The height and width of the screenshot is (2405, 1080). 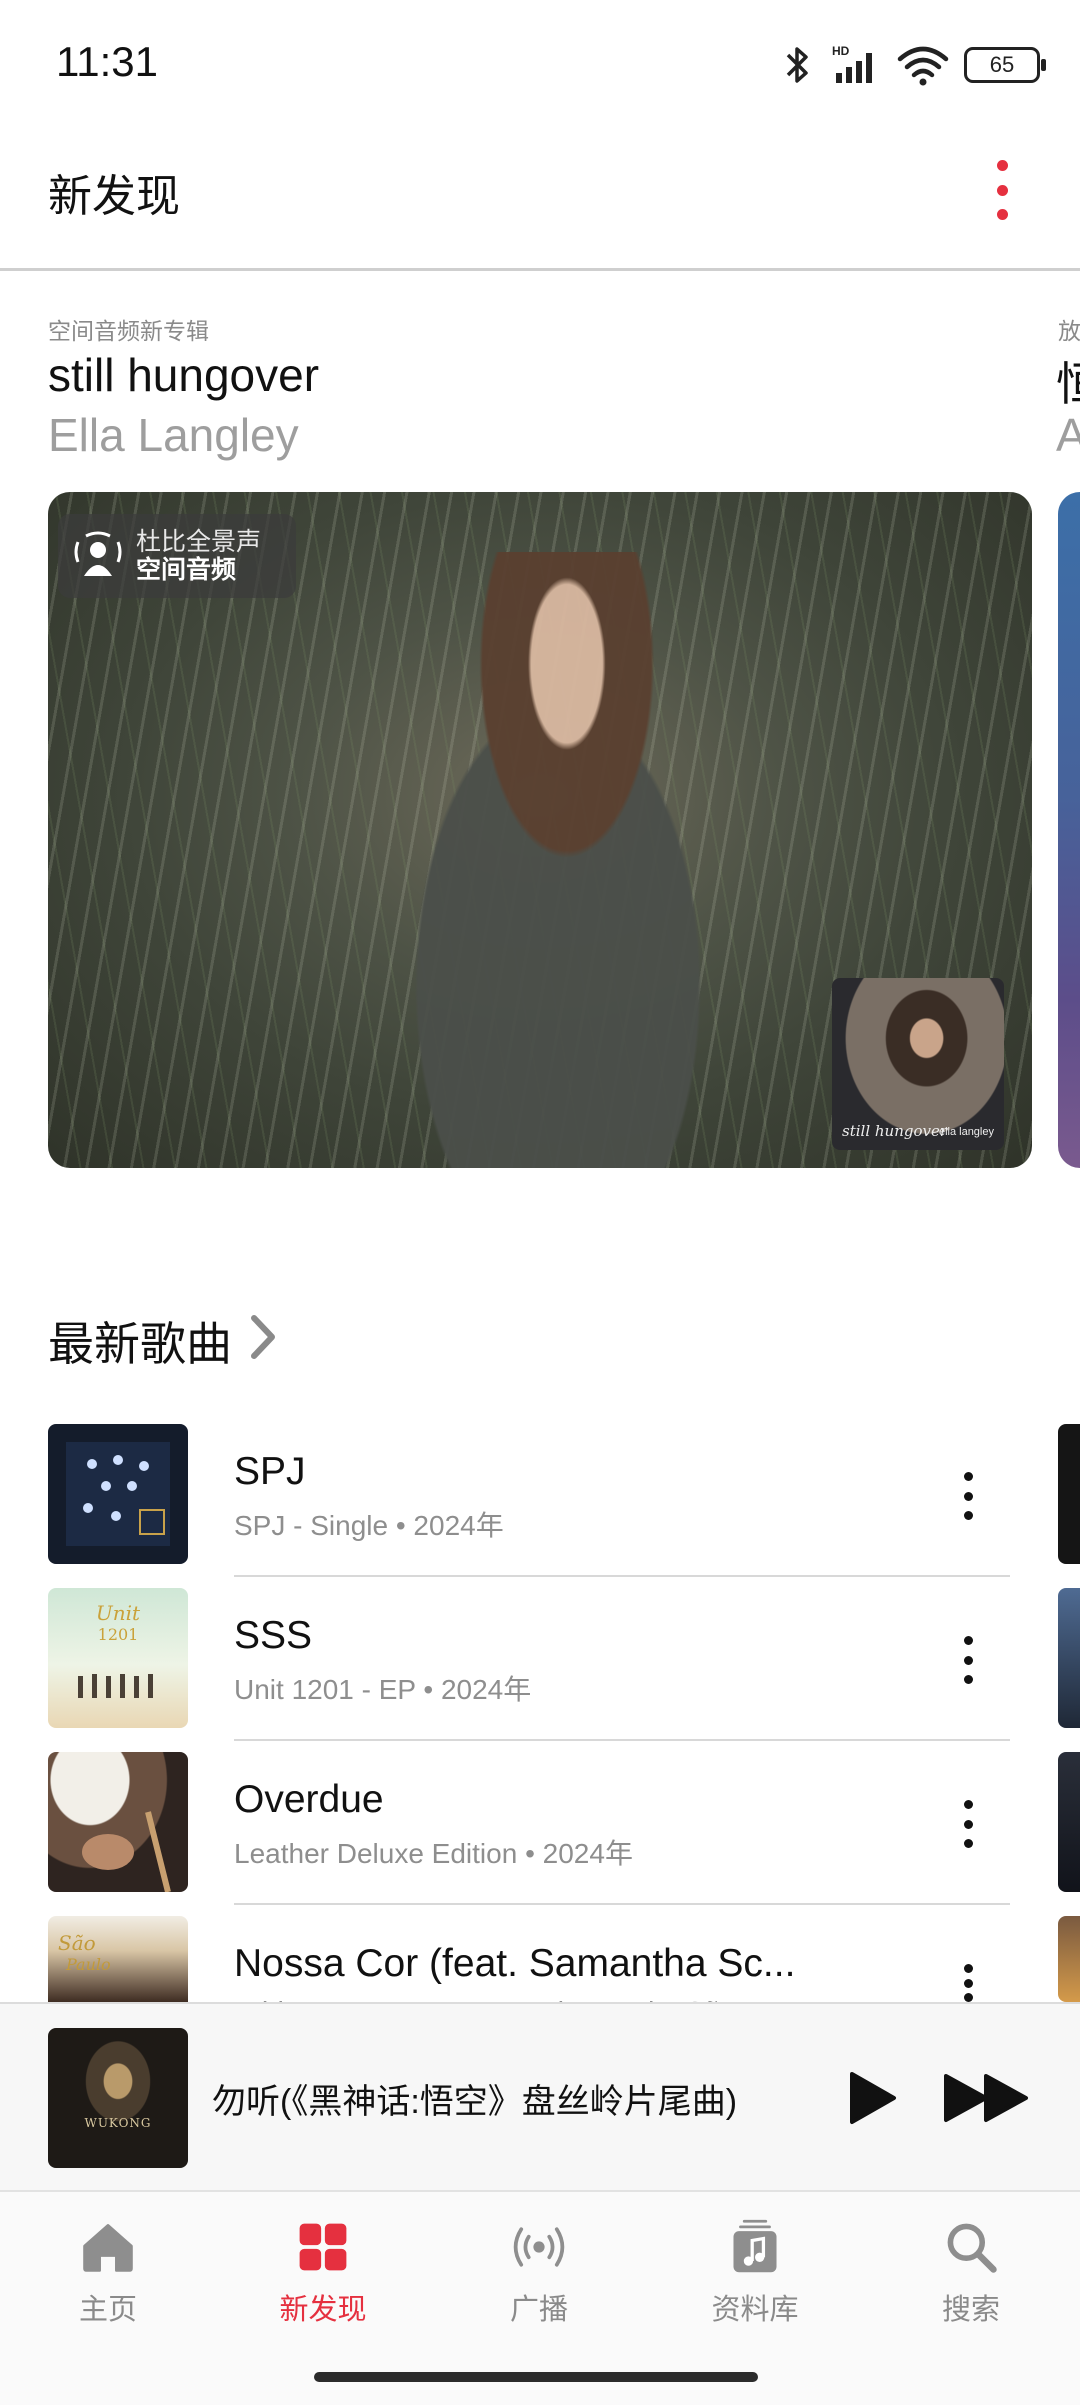 I want to click on next-card-title: 恒, so click(x=1068, y=381).